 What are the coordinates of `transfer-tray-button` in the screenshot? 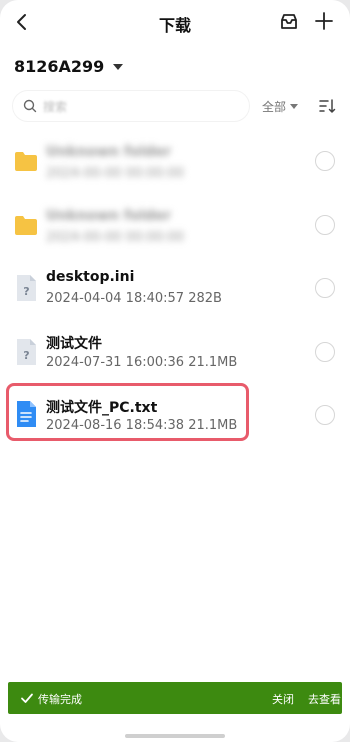 It's located at (290, 23).